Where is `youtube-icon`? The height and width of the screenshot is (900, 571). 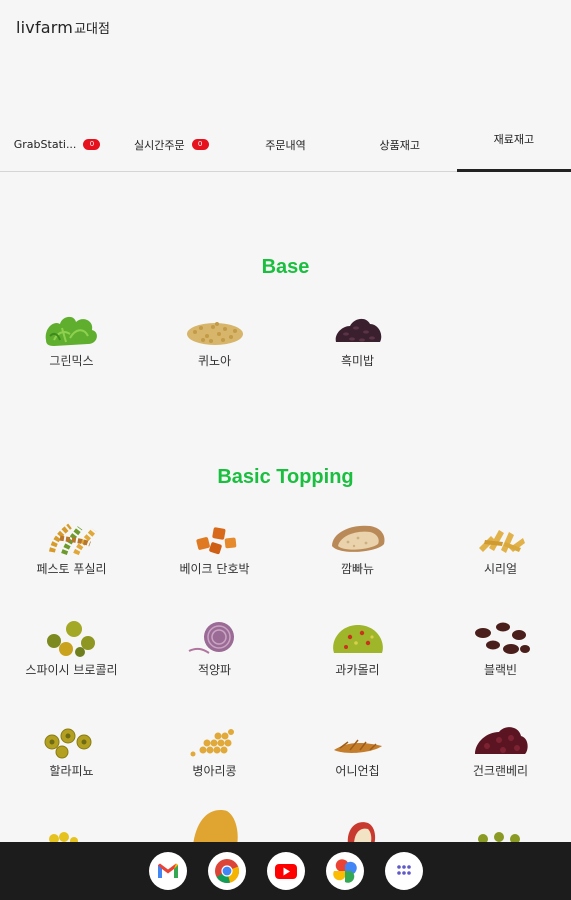
youtube-icon is located at coordinates (285, 871).